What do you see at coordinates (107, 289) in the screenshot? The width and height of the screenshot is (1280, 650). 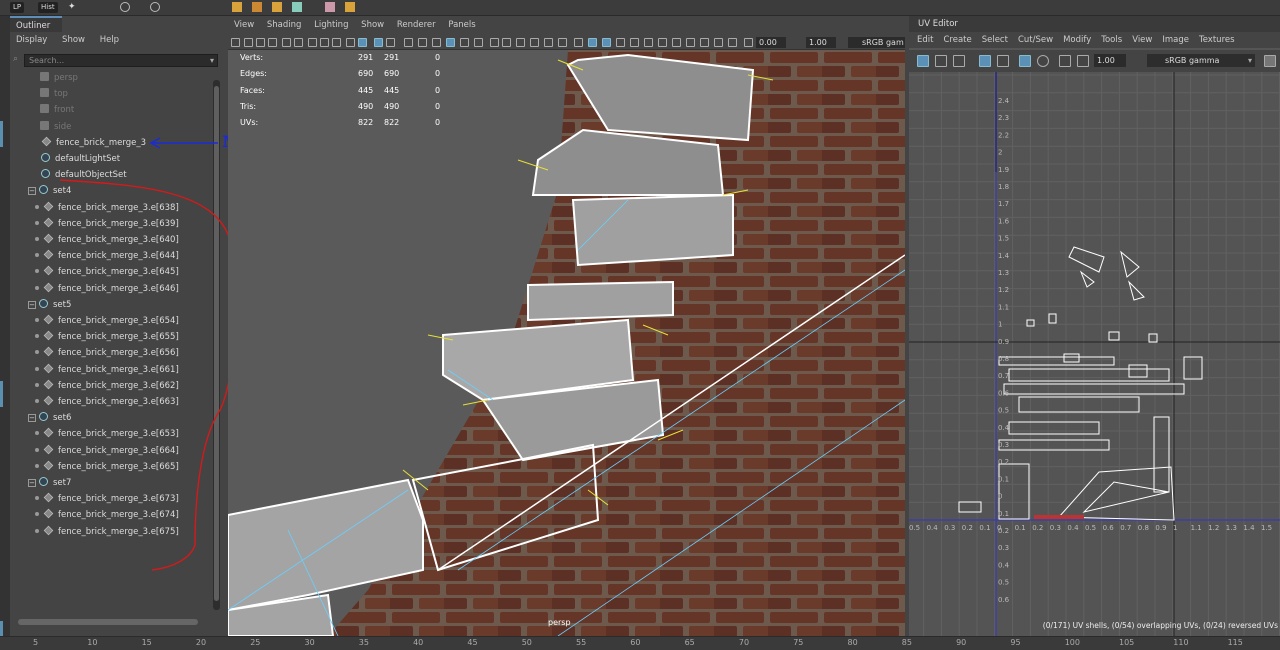 I see `outliner-set-member: fence_brick_merge_3.e[646]` at bounding box center [107, 289].